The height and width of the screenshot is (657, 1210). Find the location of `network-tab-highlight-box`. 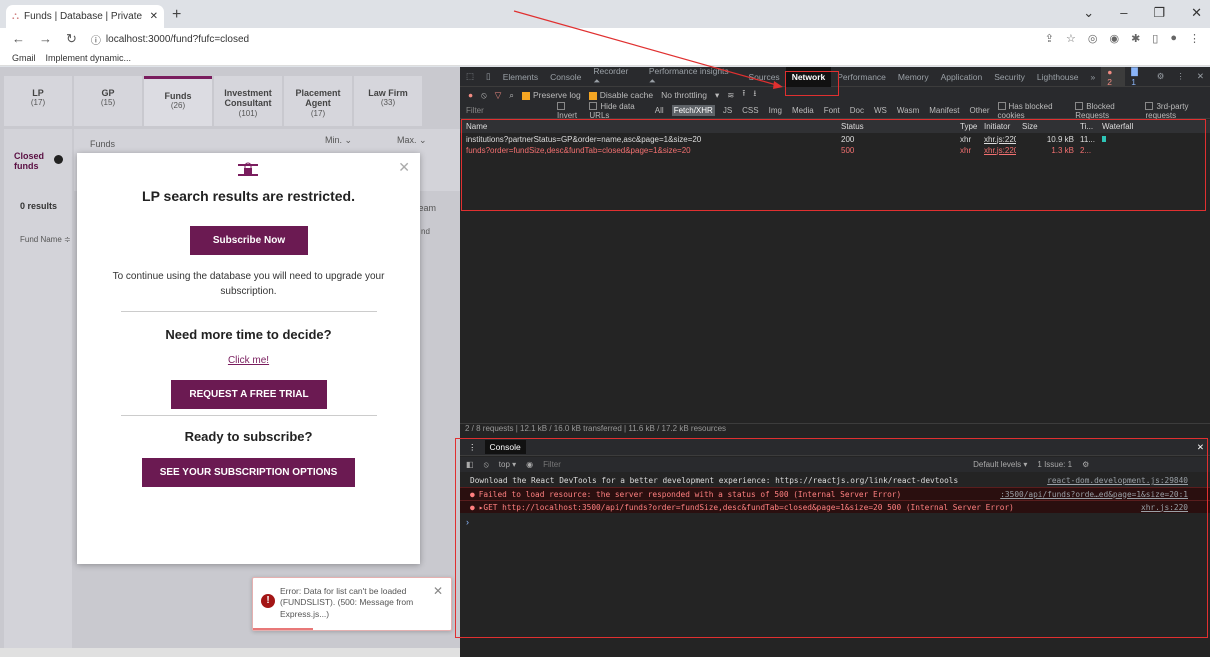

network-tab-highlight-box is located at coordinates (812, 83).